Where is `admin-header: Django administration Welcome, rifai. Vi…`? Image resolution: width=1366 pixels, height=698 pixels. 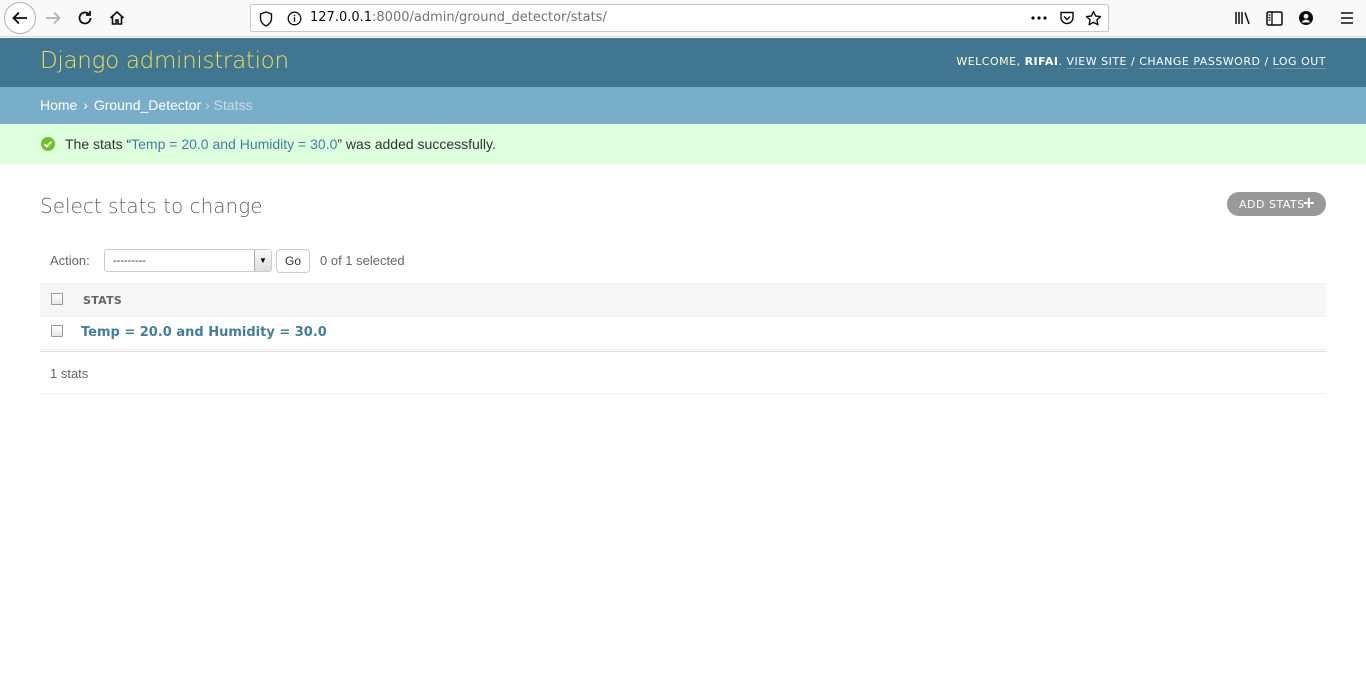
admin-header: Django administration Welcome, rifai. Vi… is located at coordinates (683, 62).